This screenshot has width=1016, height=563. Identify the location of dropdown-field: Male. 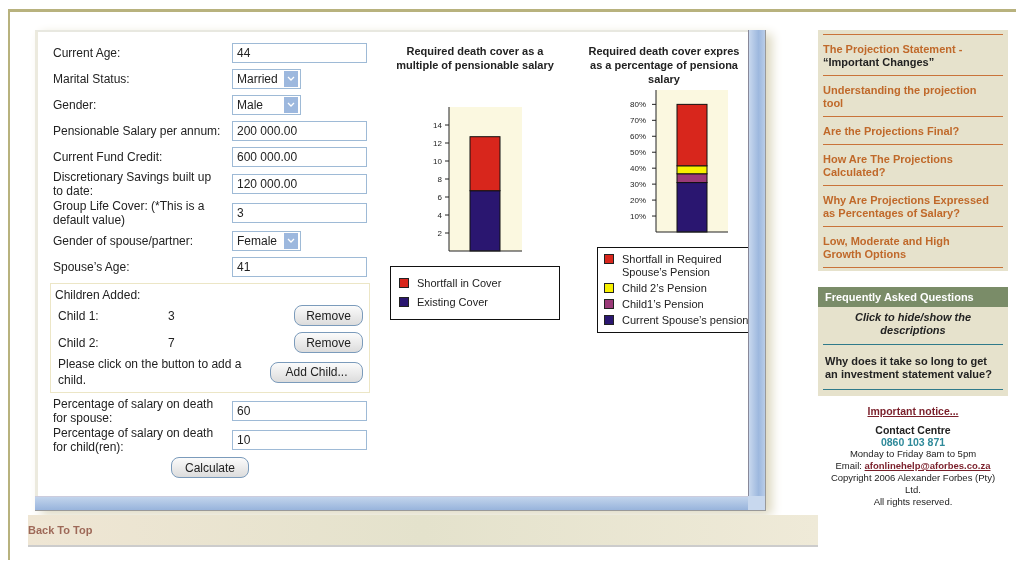
(266, 104).